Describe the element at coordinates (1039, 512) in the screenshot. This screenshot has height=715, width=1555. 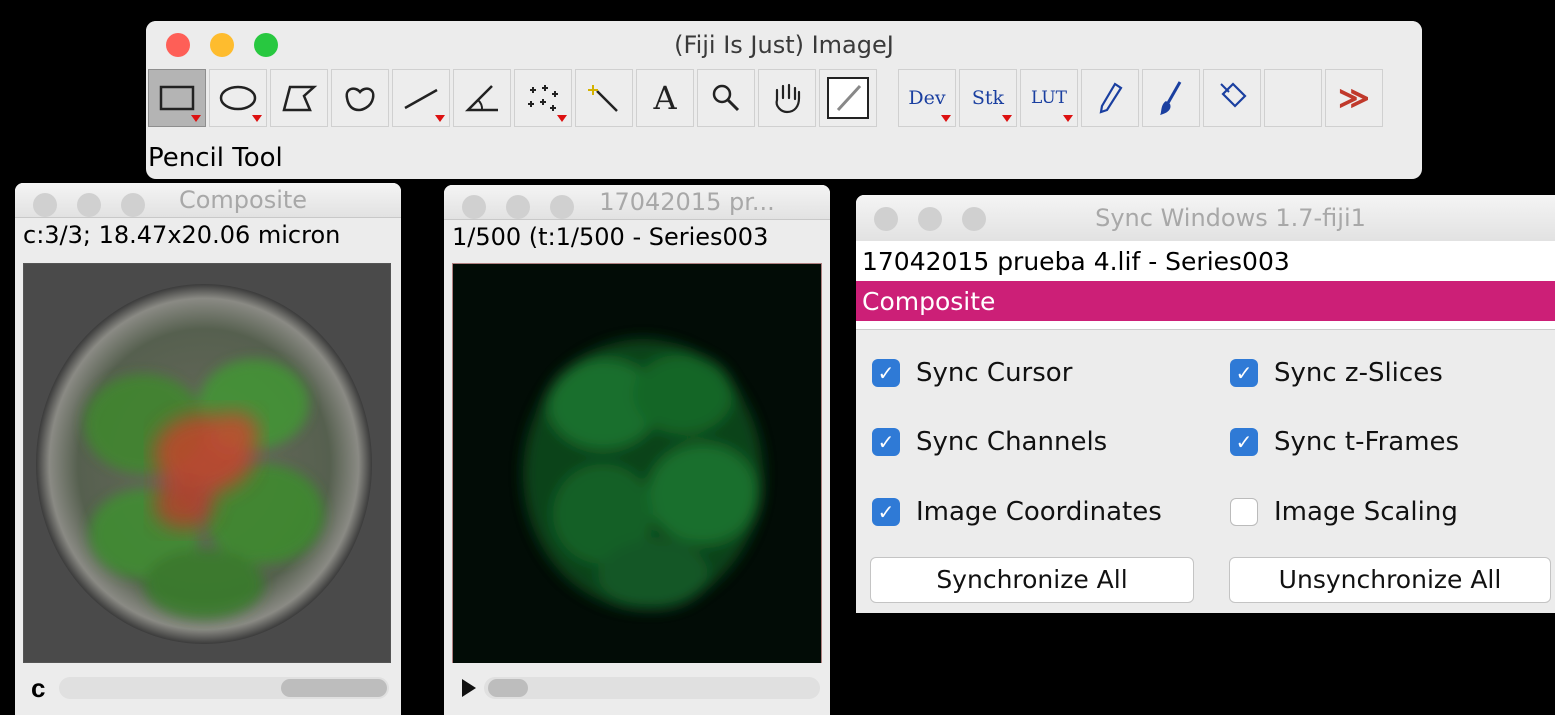
I see `option-label: Image Coordinates` at that location.